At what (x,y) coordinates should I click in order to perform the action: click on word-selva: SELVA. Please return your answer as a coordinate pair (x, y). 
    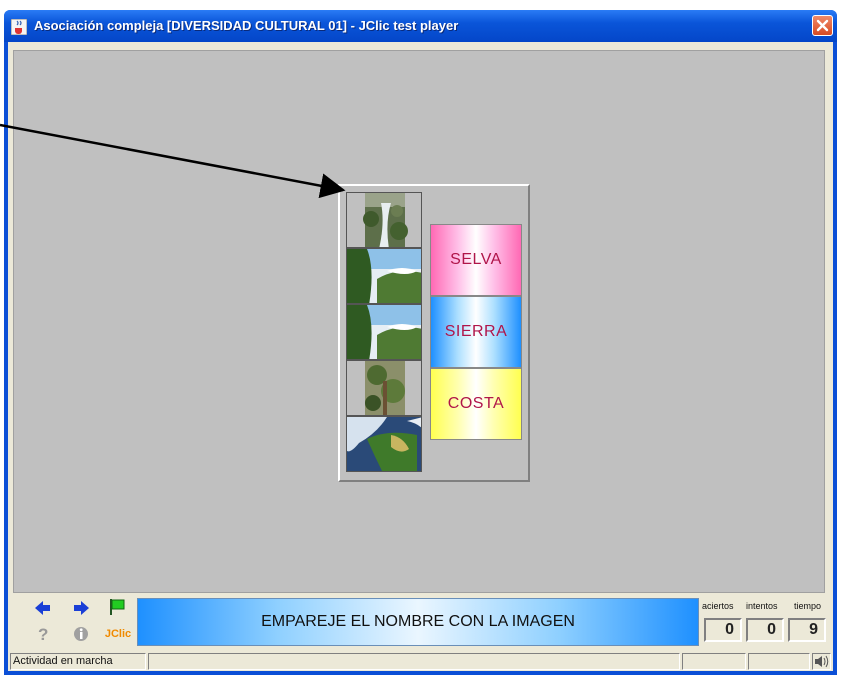
    Looking at the image, I should click on (476, 260).